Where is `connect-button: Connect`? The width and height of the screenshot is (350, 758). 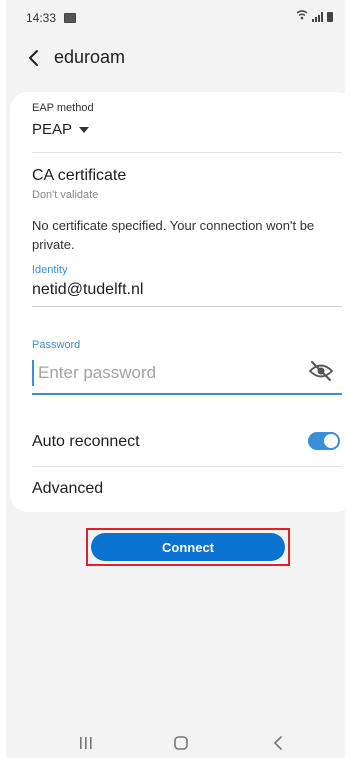 connect-button: Connect is located at coordinates (188, 547).